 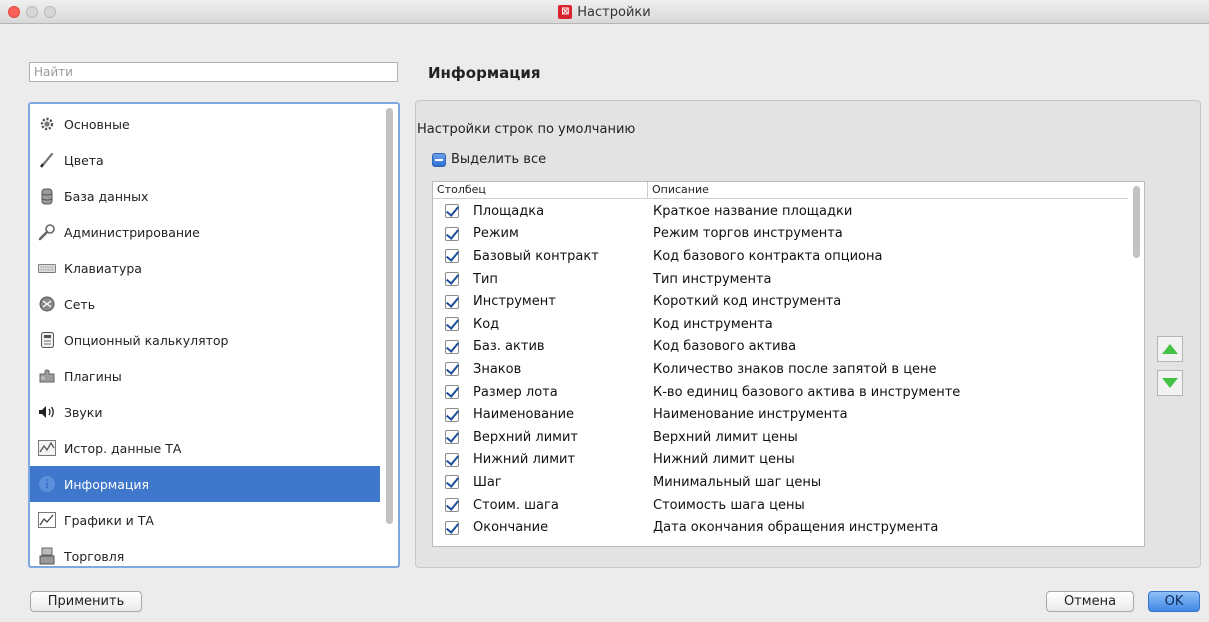 What do you see at coordinates (489, 159) in the screenshot?
I see `select-all-toggle: Выделить все` at bounding box center [489, 159].